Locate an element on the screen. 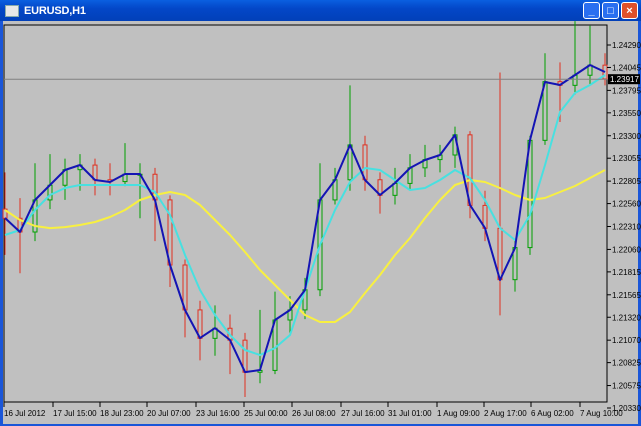 Image resolution: width=641 pixels, height=426 pixels. x-tick-label: 25 Jul 00:00 is located at coordinates (266, 413).